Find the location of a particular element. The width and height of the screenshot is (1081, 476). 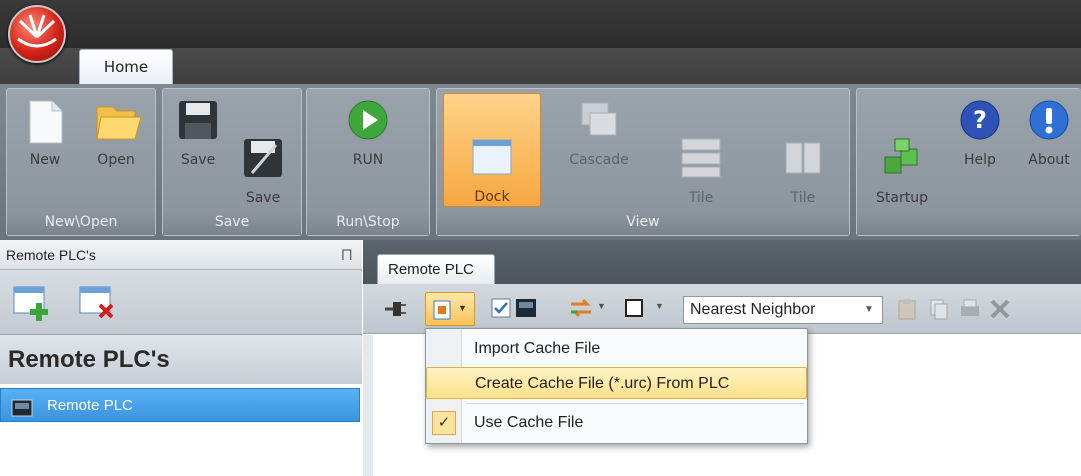

menu-separator is located at coordinates (635, 403).